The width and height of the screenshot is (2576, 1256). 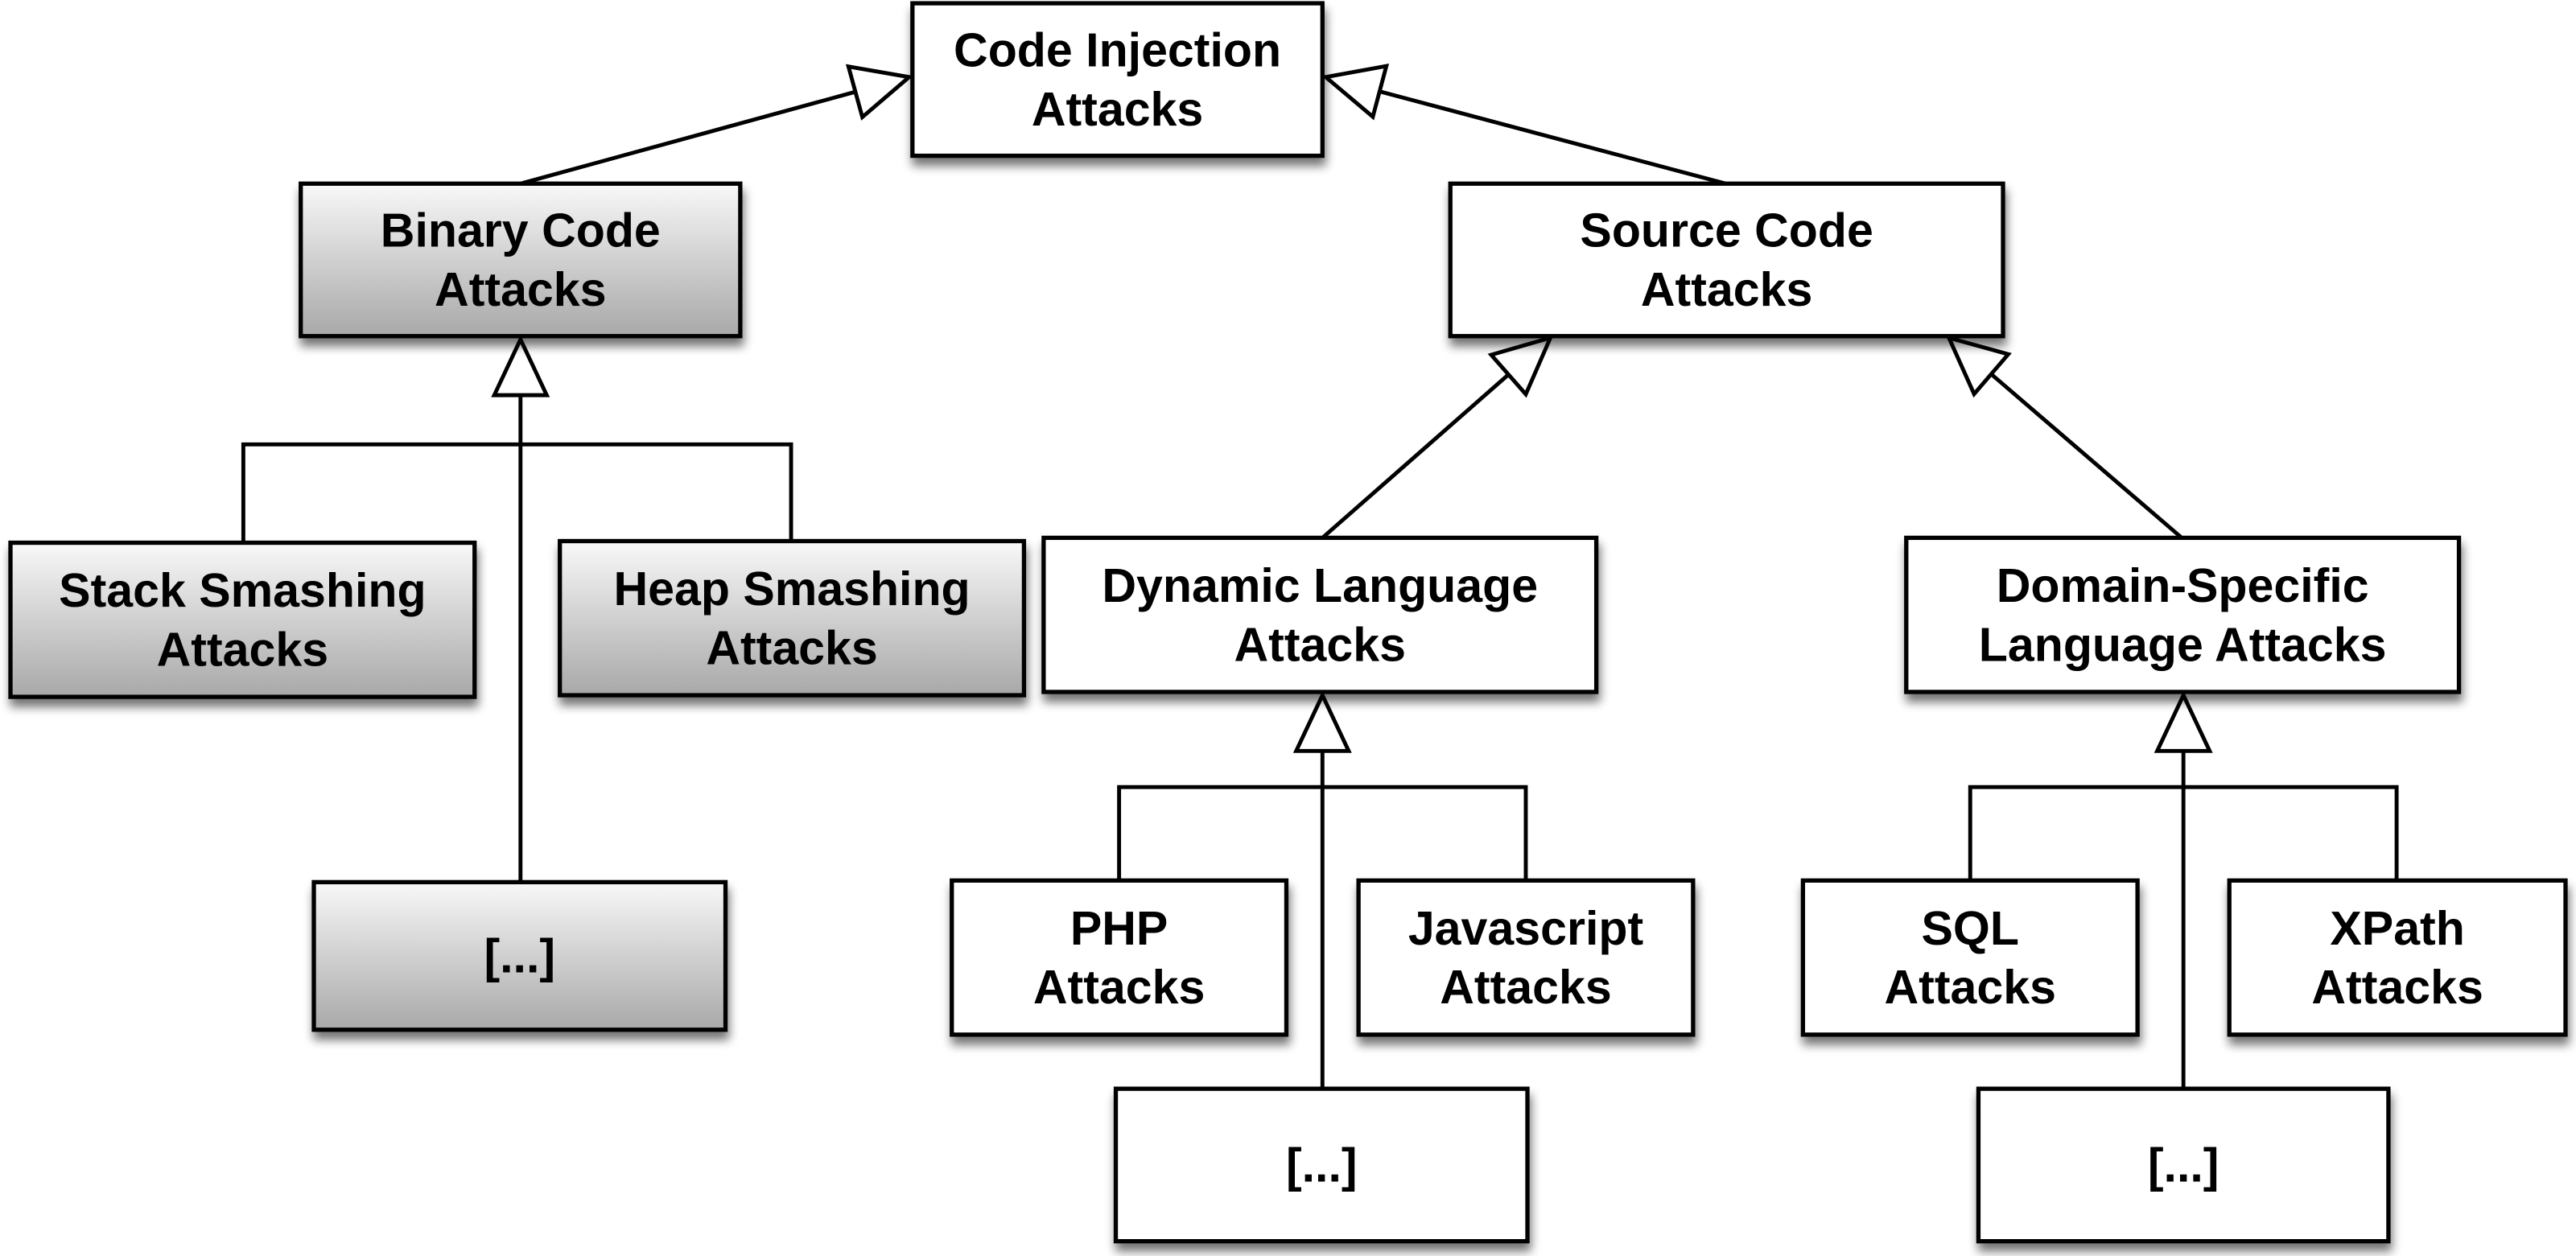 What do you see at coordinates (242, 590) in the screenshot?
I see `node-label: Stack Smashing` at bounding box center [242, 590].